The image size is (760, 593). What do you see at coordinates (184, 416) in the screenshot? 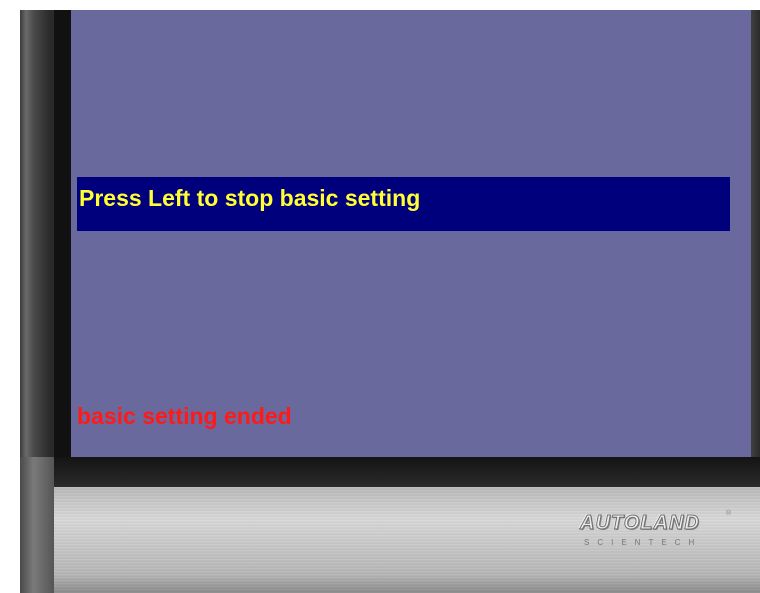
I see `status-message: basic setting ended` at bounding box center [184, 416].